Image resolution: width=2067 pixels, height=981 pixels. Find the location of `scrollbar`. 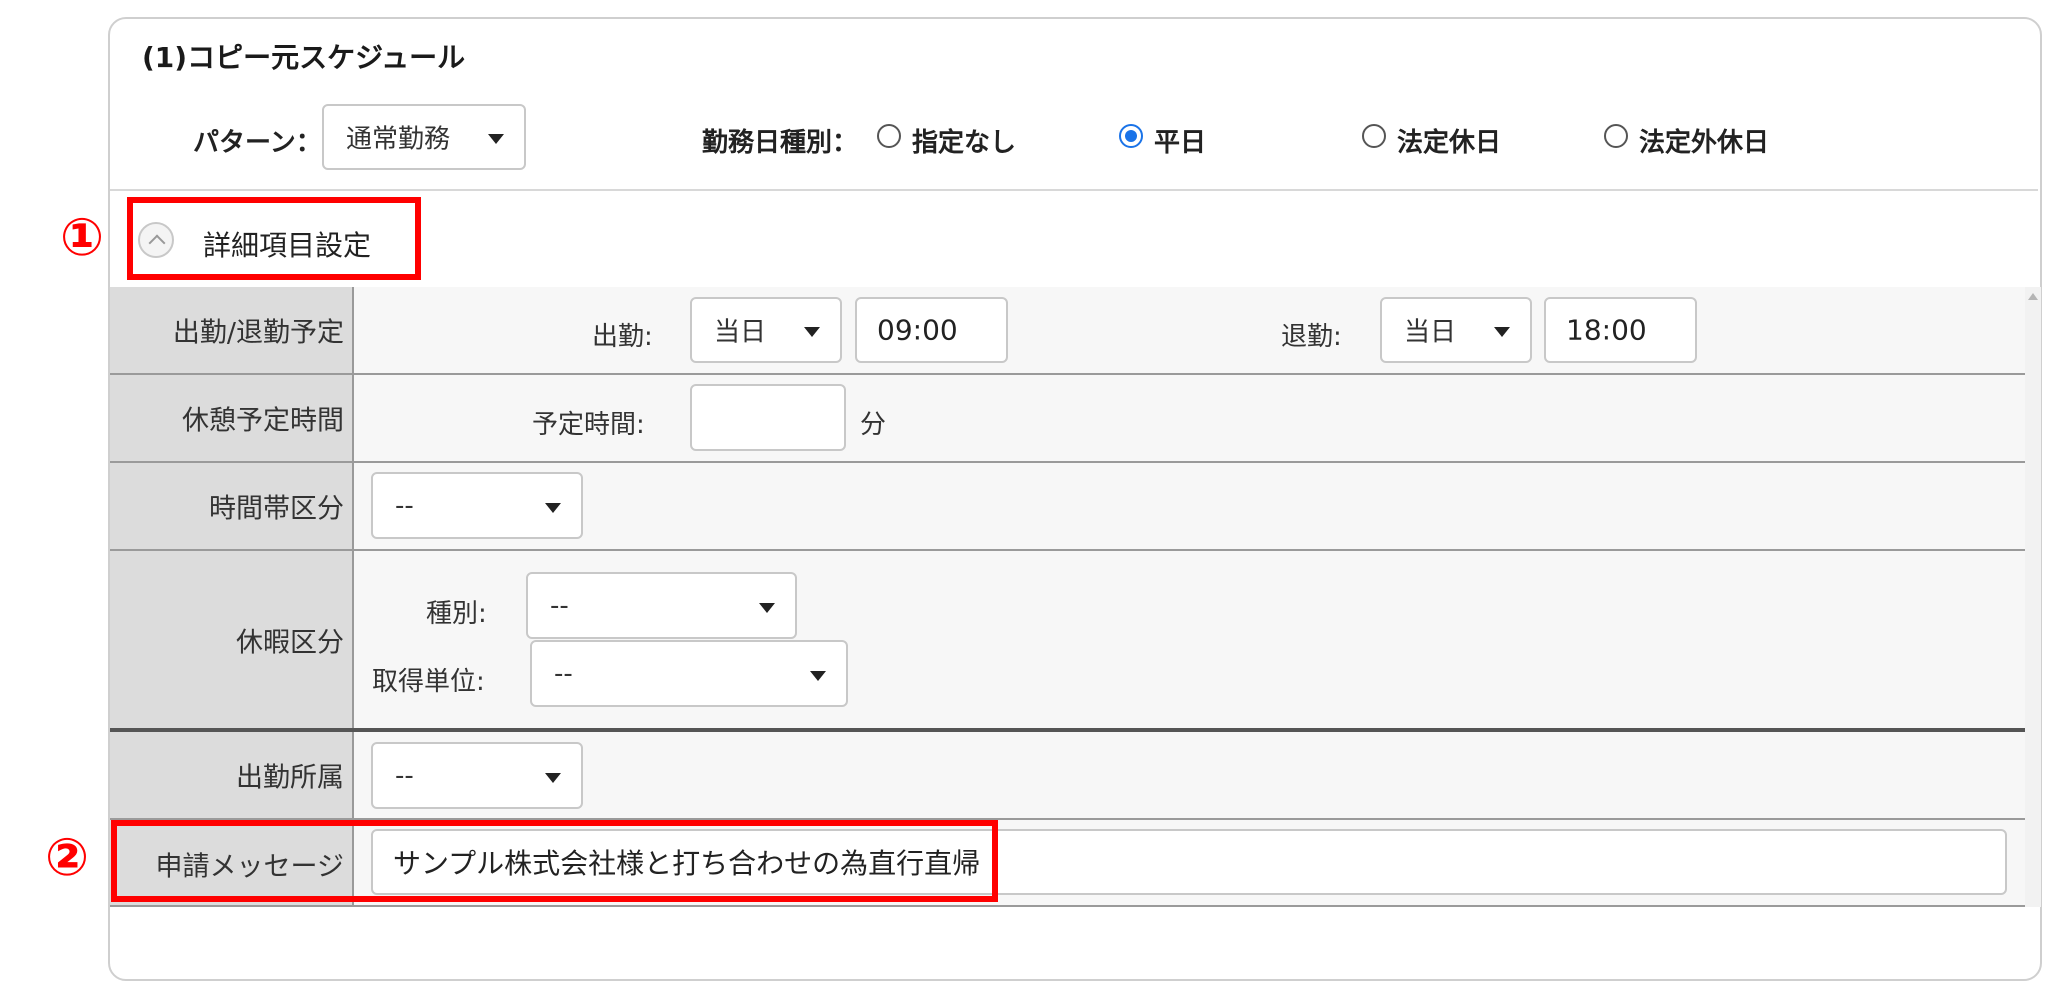

scrollbar is located at coordinates (2033, 597).